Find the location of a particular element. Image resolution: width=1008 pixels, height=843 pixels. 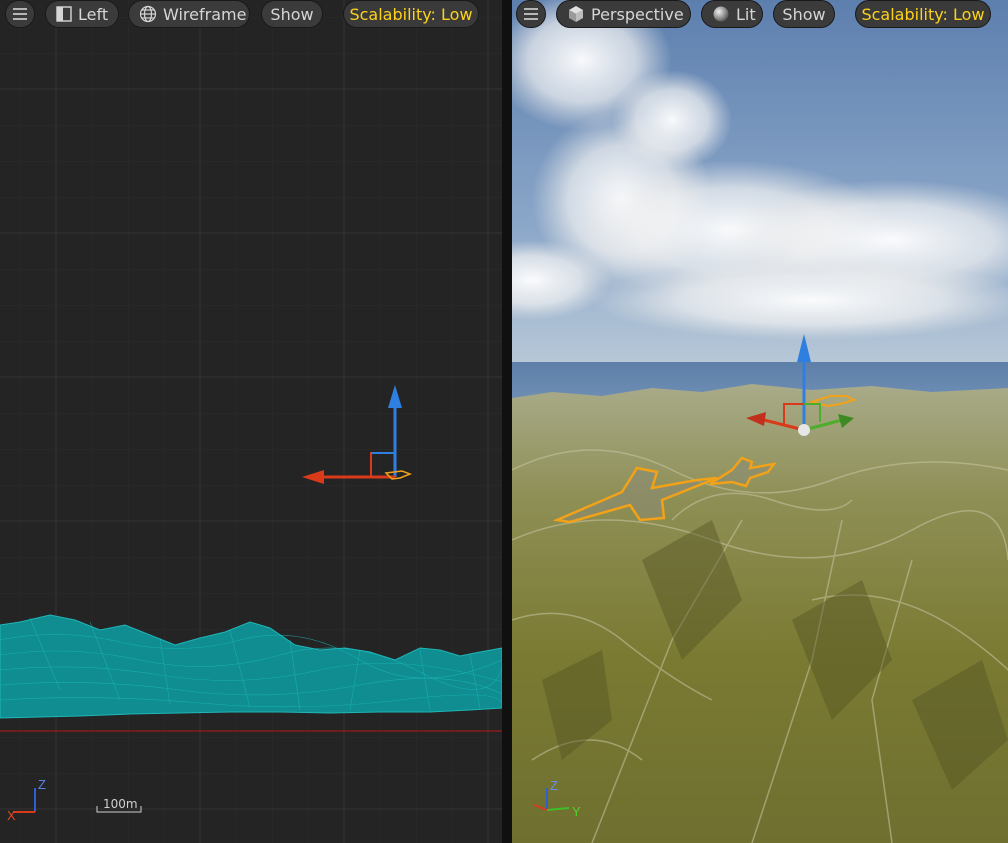

axis-y-label: Y is located at coordinates (576, 811).